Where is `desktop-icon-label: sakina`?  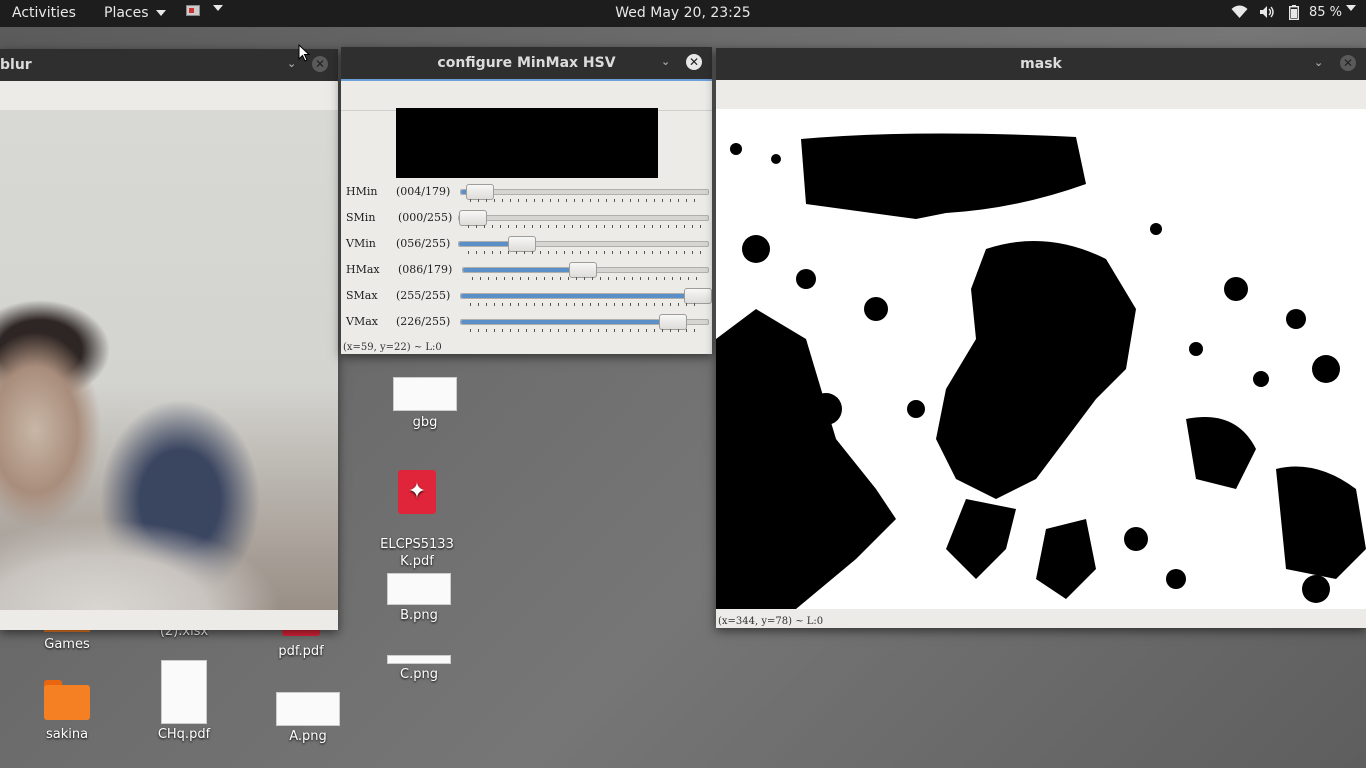
desktop-icon-label: sakina is located at coordinates (67, 734).